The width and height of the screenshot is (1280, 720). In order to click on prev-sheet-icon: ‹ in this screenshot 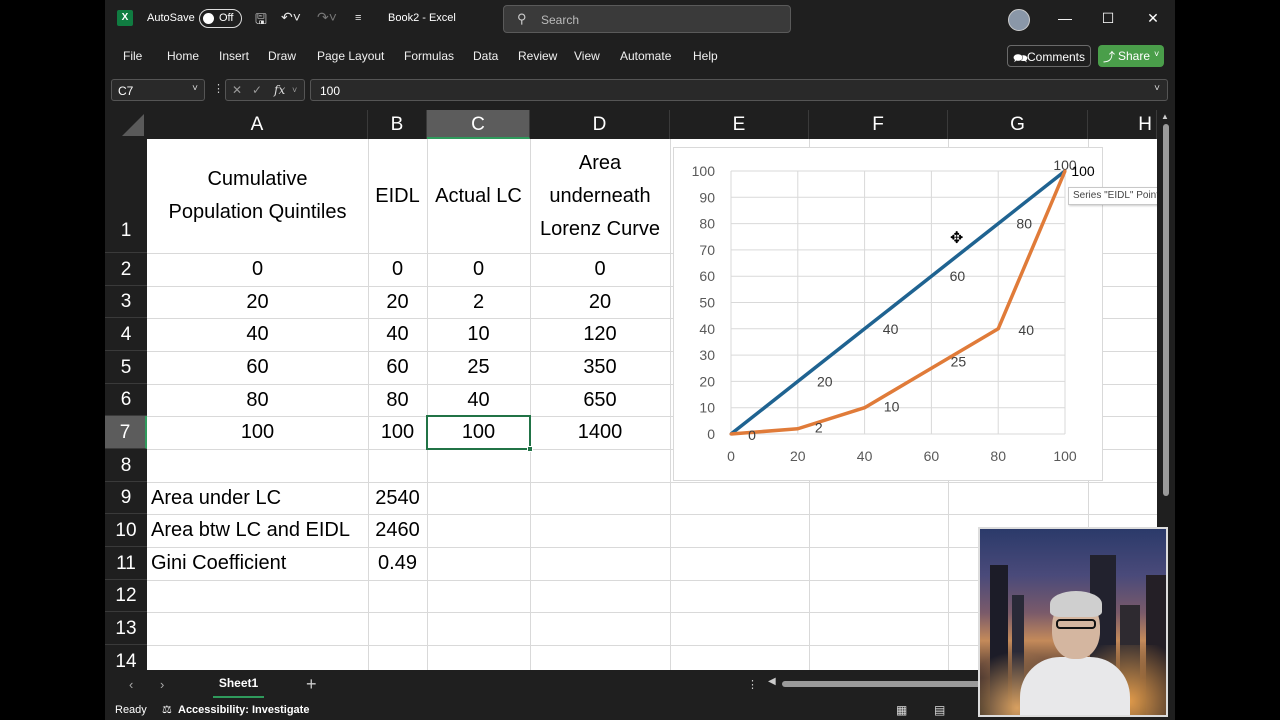, I will do `click(131, 684)`.